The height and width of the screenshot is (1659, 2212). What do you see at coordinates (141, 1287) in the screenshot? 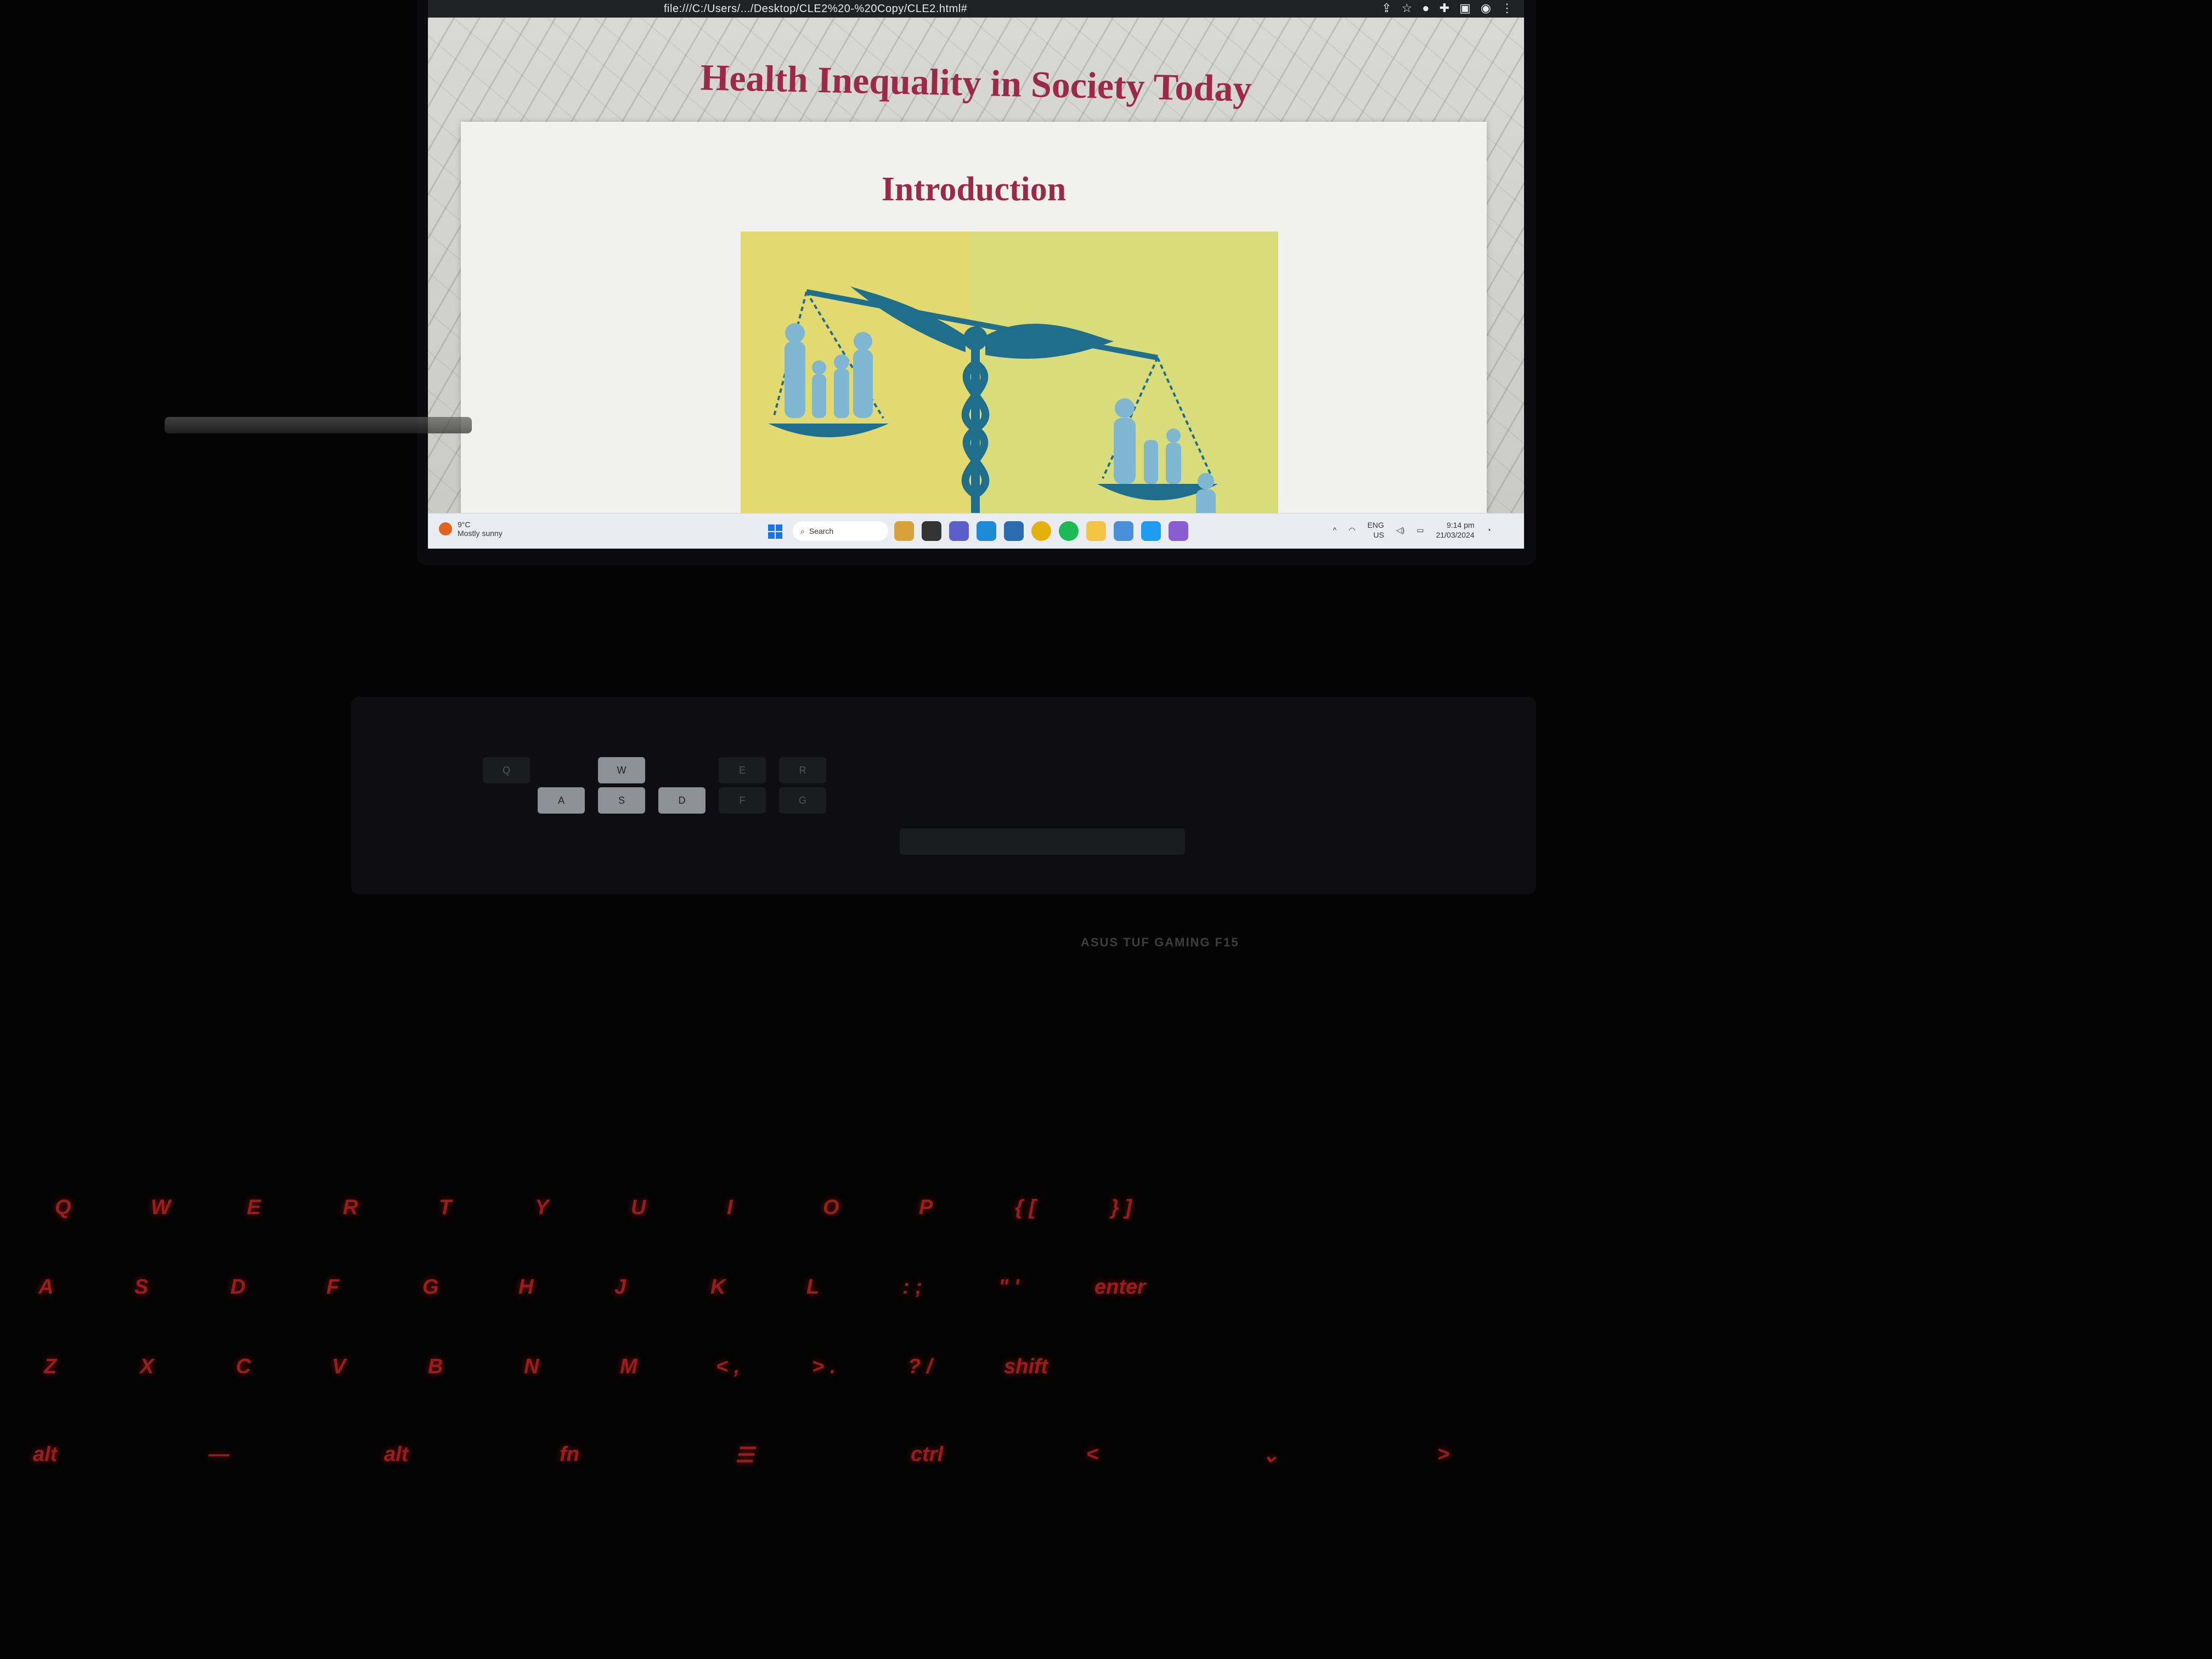
I see `external-key: S` at bounding box center [141, 1287].